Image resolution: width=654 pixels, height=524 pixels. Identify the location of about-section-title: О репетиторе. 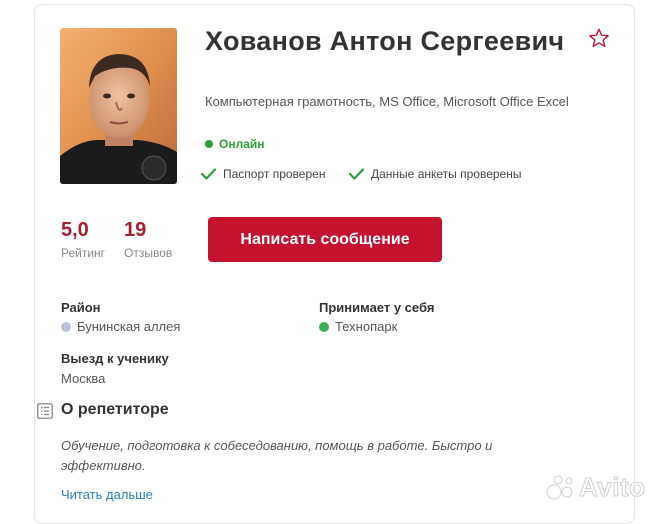
(115, 409).